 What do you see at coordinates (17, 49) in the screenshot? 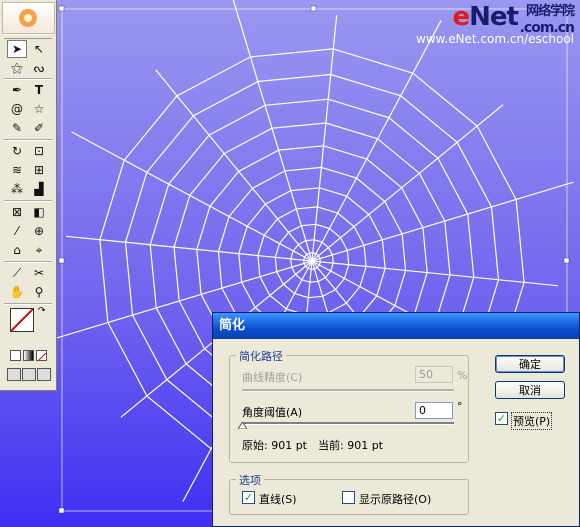
I see `selection-tool-icon: ➤` at bounding box center [17, 49].